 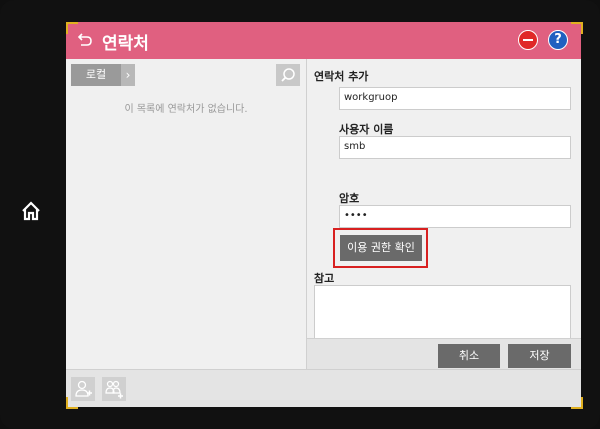 I want to click on add-group-button, so click(x=114, y=389).